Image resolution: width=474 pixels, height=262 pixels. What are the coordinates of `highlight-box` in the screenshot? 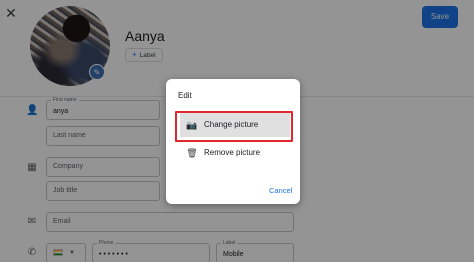 It's located at (234, 126).